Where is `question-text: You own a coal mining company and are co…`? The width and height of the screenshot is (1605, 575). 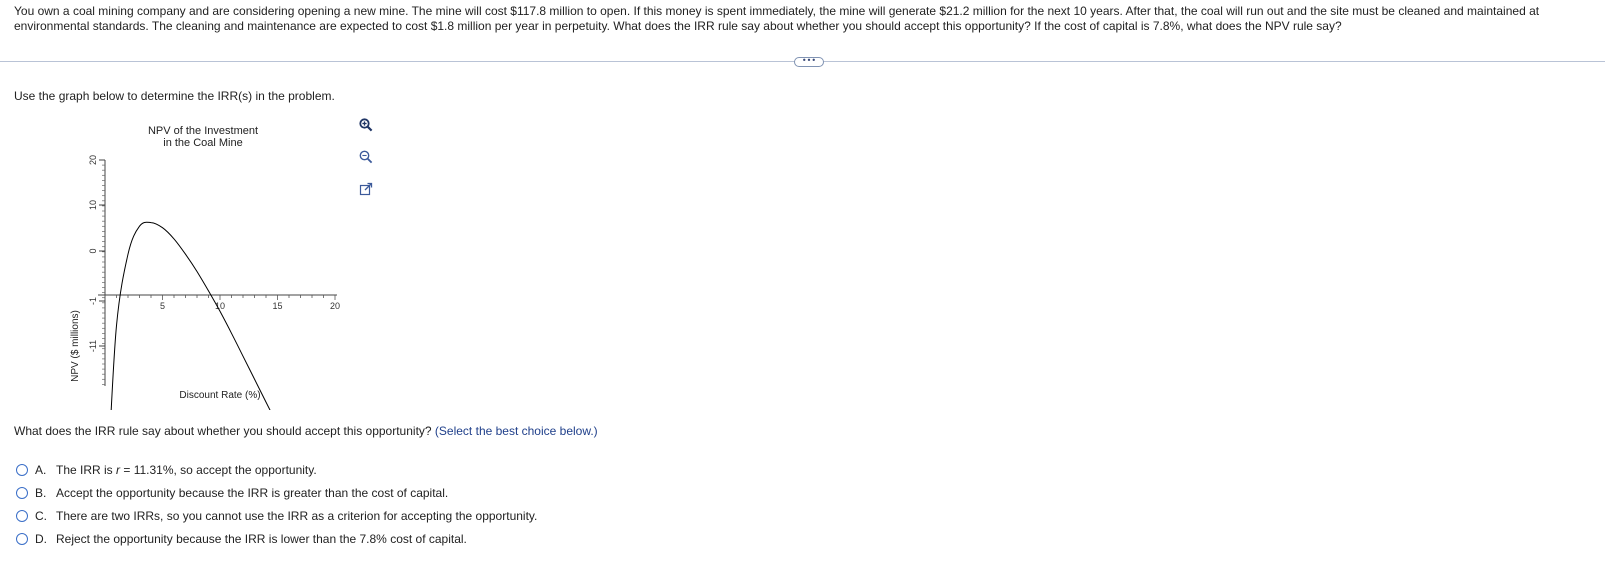
question-text: You own a coal mining company and are co… is located at coordinates (777, 18).